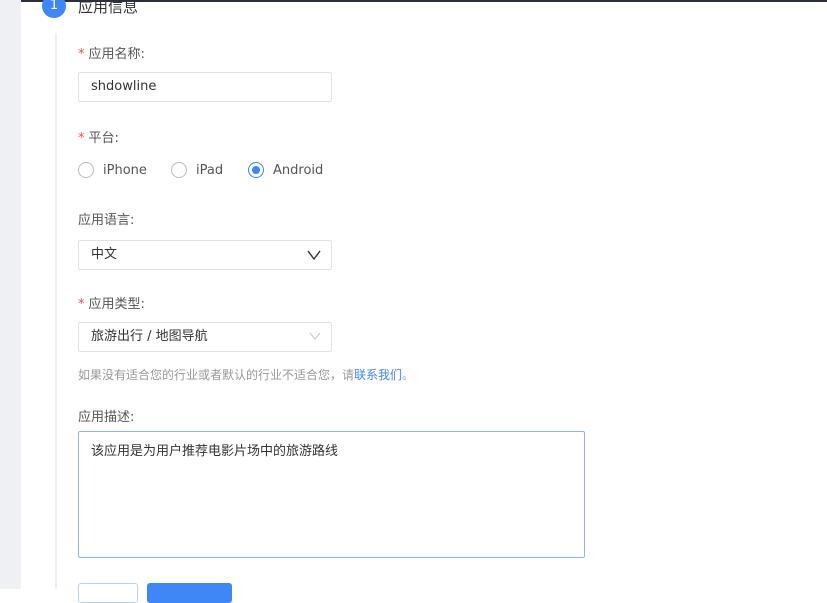 This screenshot has height=603, width=827. Describe the element at coordinates (298, 170) in the screenshot. I see `radio-label: Android` at that location.